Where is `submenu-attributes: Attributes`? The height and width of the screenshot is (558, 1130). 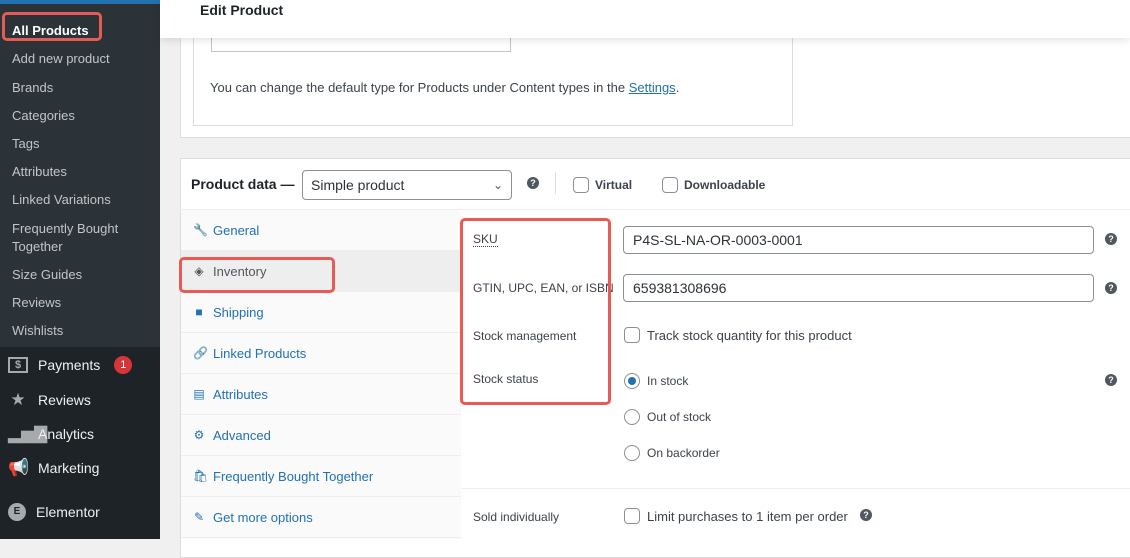 submenu-attributes: Attributes is located at coordinates (82, 172).